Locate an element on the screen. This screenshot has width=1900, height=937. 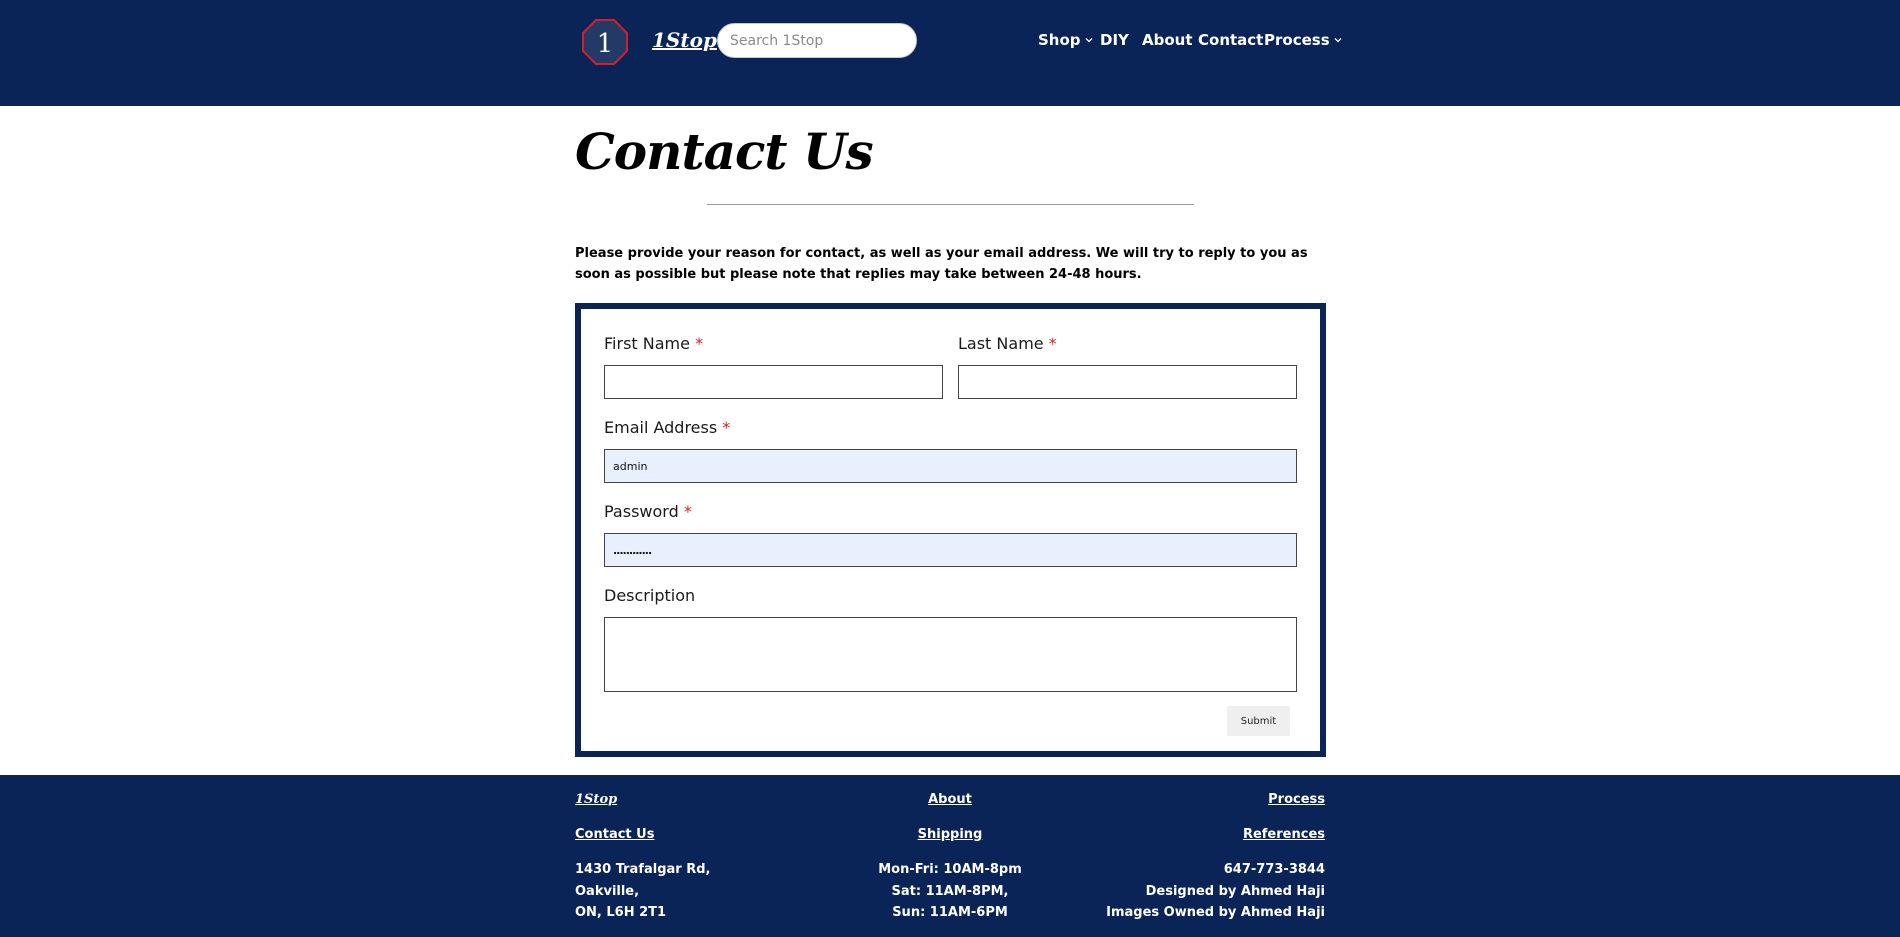
address-line: 1430 Trafalgar Rd, is located at coordinates (643, 869).